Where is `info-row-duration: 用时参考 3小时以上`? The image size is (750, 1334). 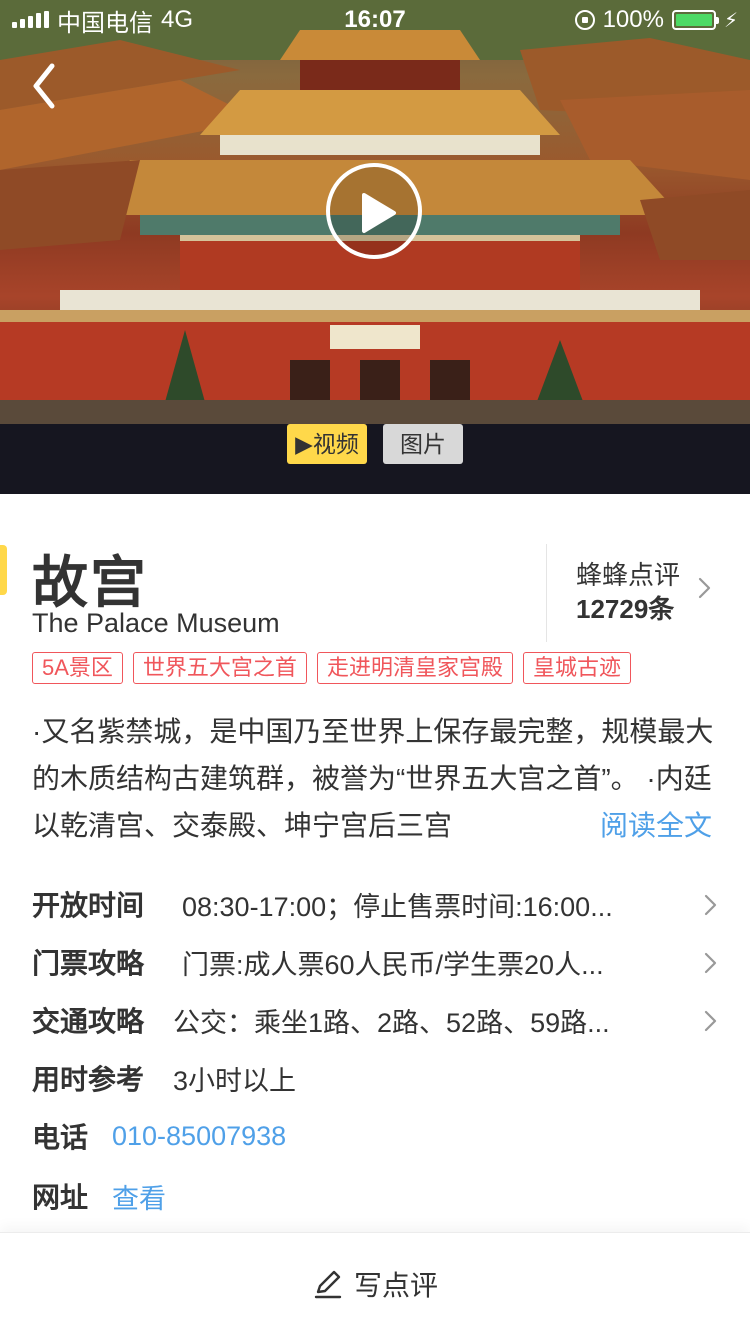
info-row-duration: 用时参考 3小时以上 is located at coordinates (382, 1078).